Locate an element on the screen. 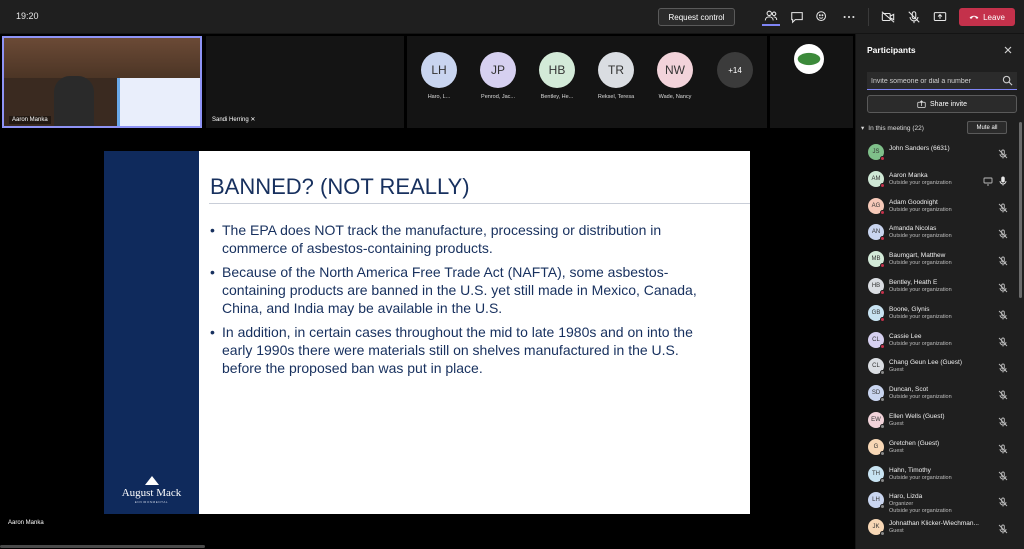 The width and height of the screenshot is (1024, 549). meeting-toolbar: 19:20 Request control Leave is located at coordinates (512, 17).